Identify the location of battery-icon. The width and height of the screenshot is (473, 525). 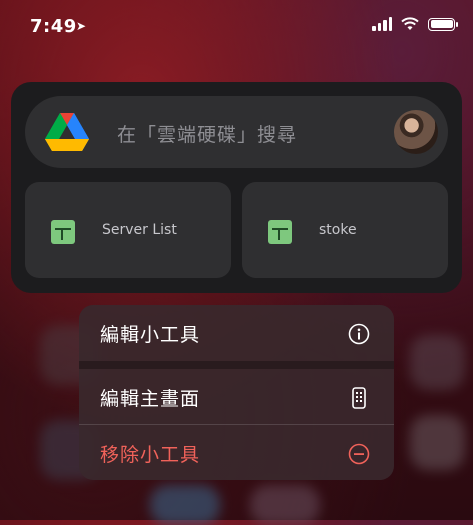
(443, 24).